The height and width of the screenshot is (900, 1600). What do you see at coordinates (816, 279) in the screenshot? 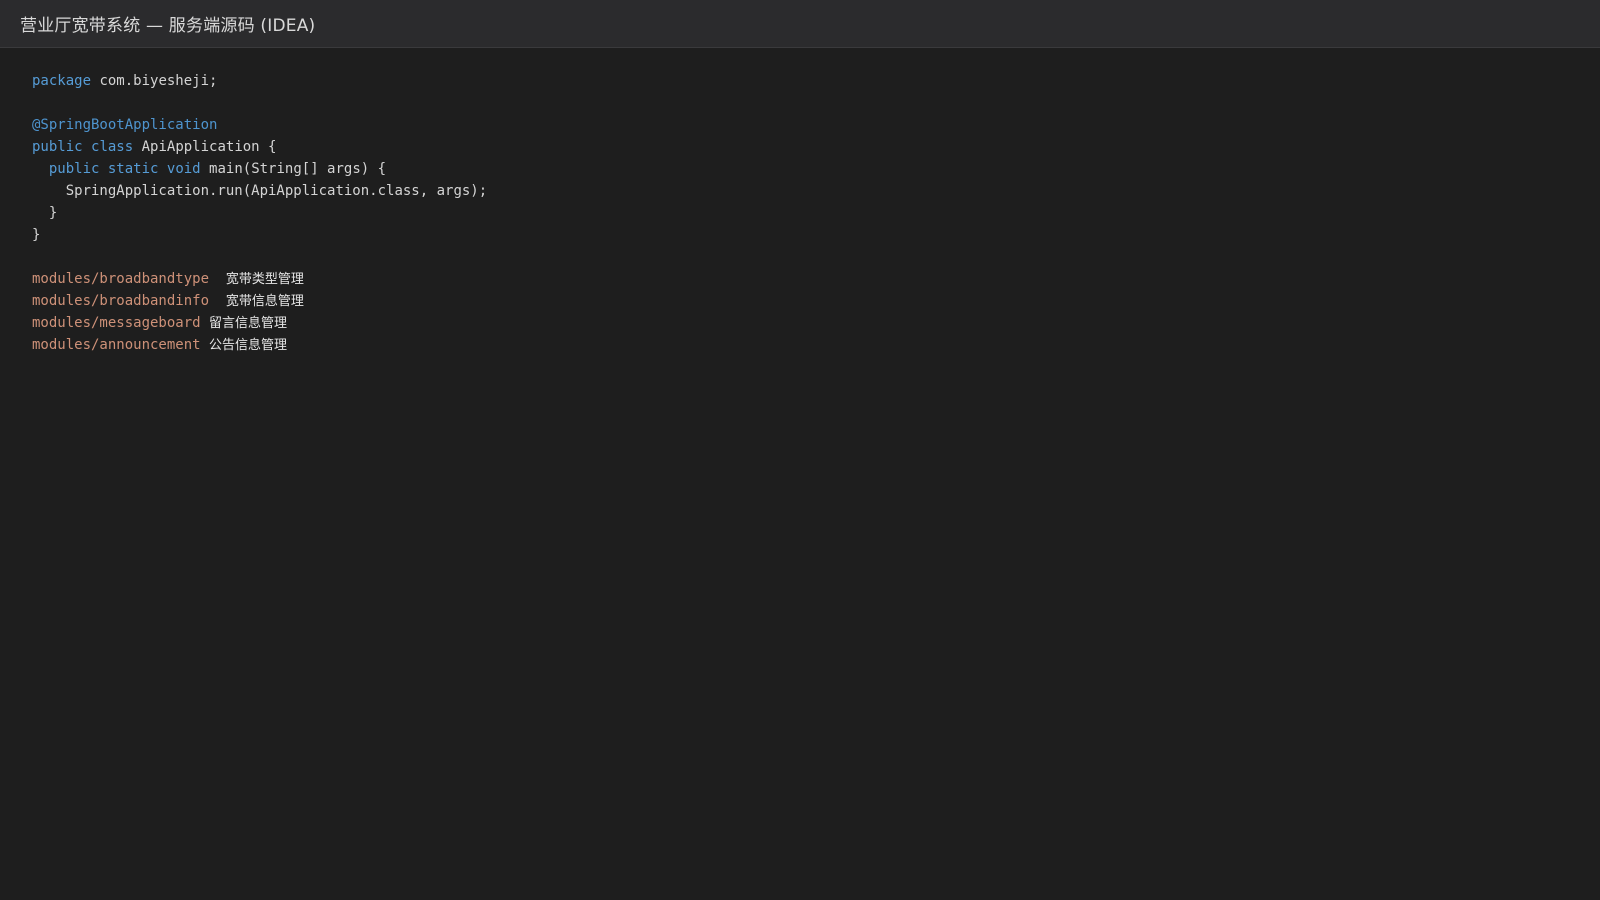
I see `module-line: modules/broadbandtype 宽带类型管理` at bounding box center [816, 279].